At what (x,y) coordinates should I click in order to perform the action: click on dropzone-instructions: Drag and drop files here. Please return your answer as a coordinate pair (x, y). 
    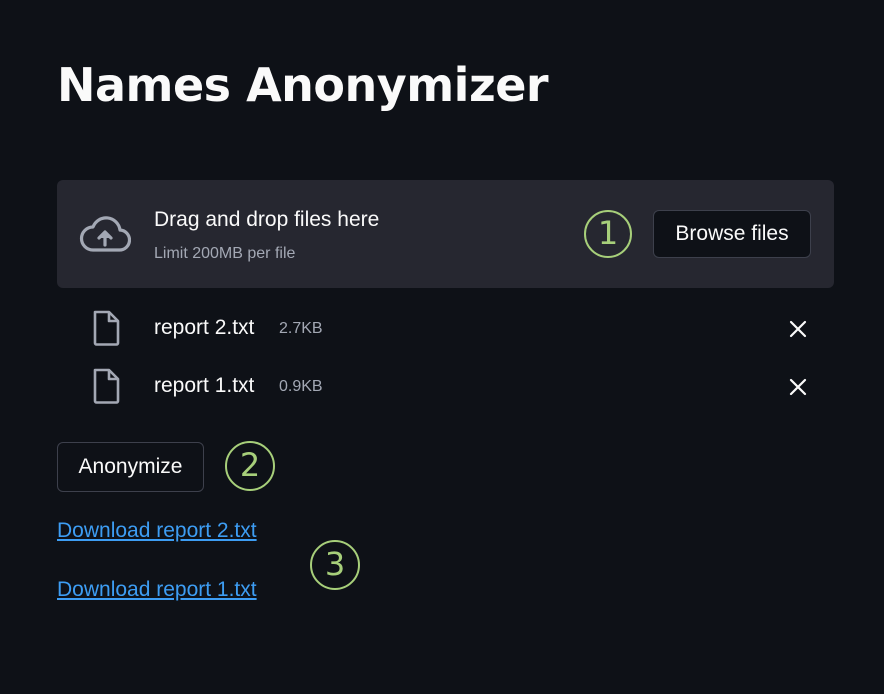
    Looking at the image, I should click on (267, 219).